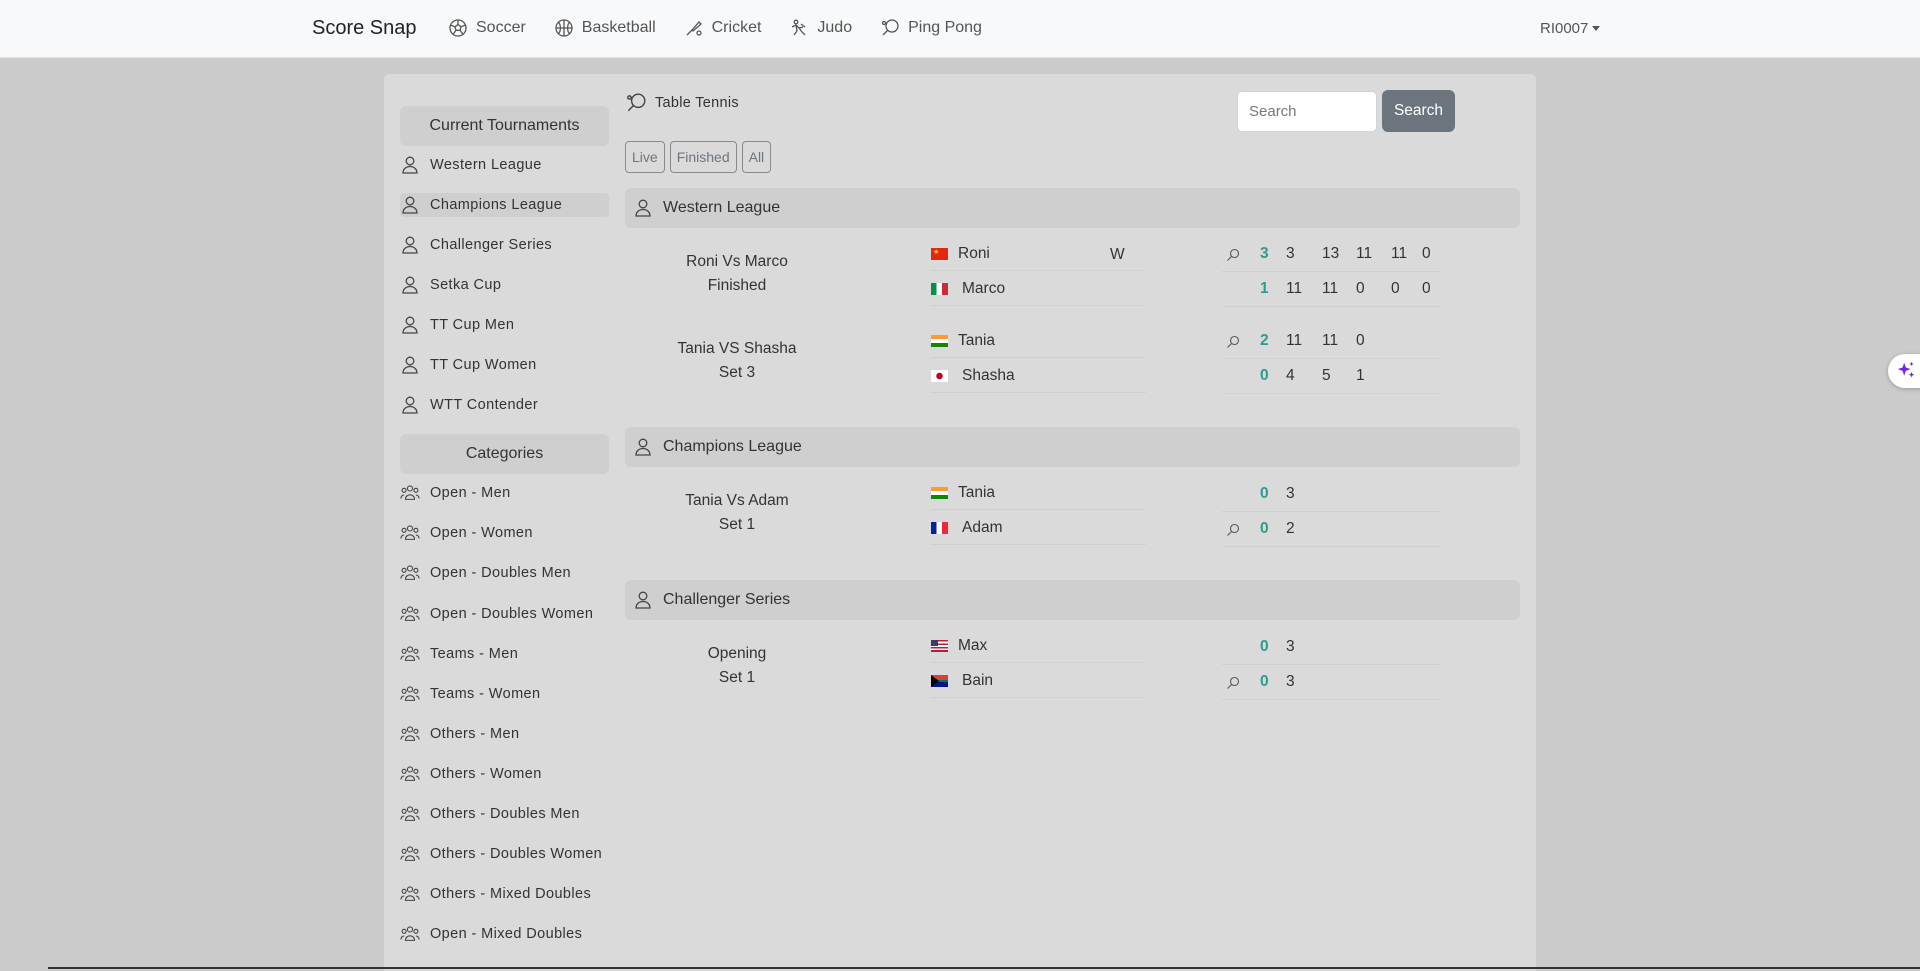 The image size is (1920, 971). Describe the element at coordinates (1290, 375) in the screenshot. I see `set-score: 4` at that location.